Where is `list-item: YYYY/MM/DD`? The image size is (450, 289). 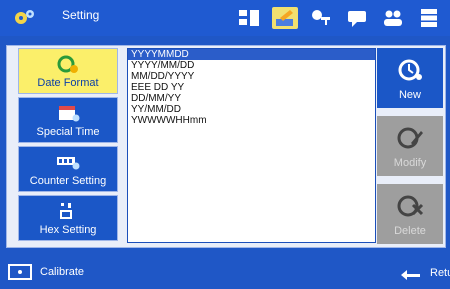 list-item: YYYY/MM/DD is located at coordinates (251, 65).